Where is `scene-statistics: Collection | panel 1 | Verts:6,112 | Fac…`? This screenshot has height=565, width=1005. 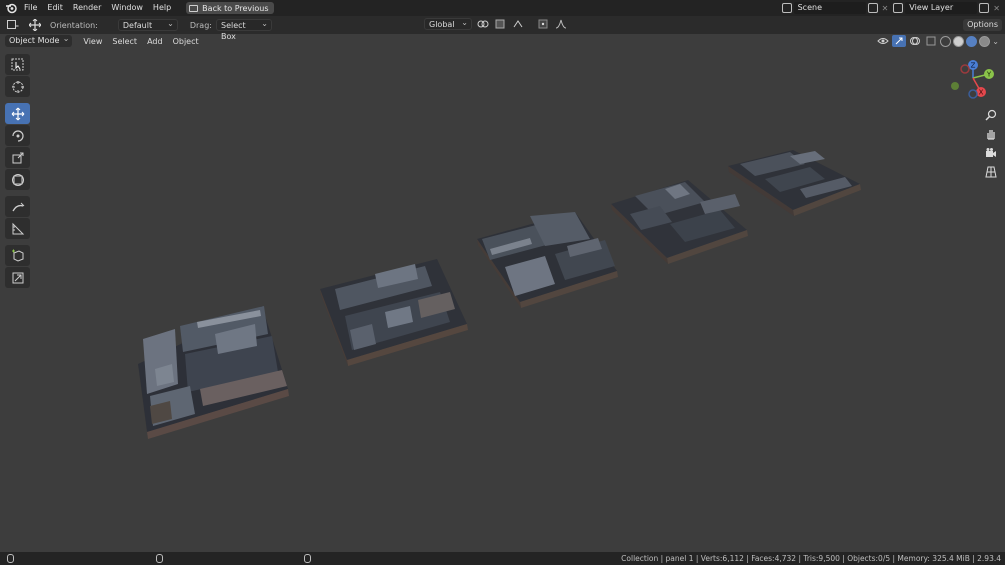 scene-statistics: Collection | panel 1 | Verts:6,112 | Fac… is located at coordinates (811, 558).